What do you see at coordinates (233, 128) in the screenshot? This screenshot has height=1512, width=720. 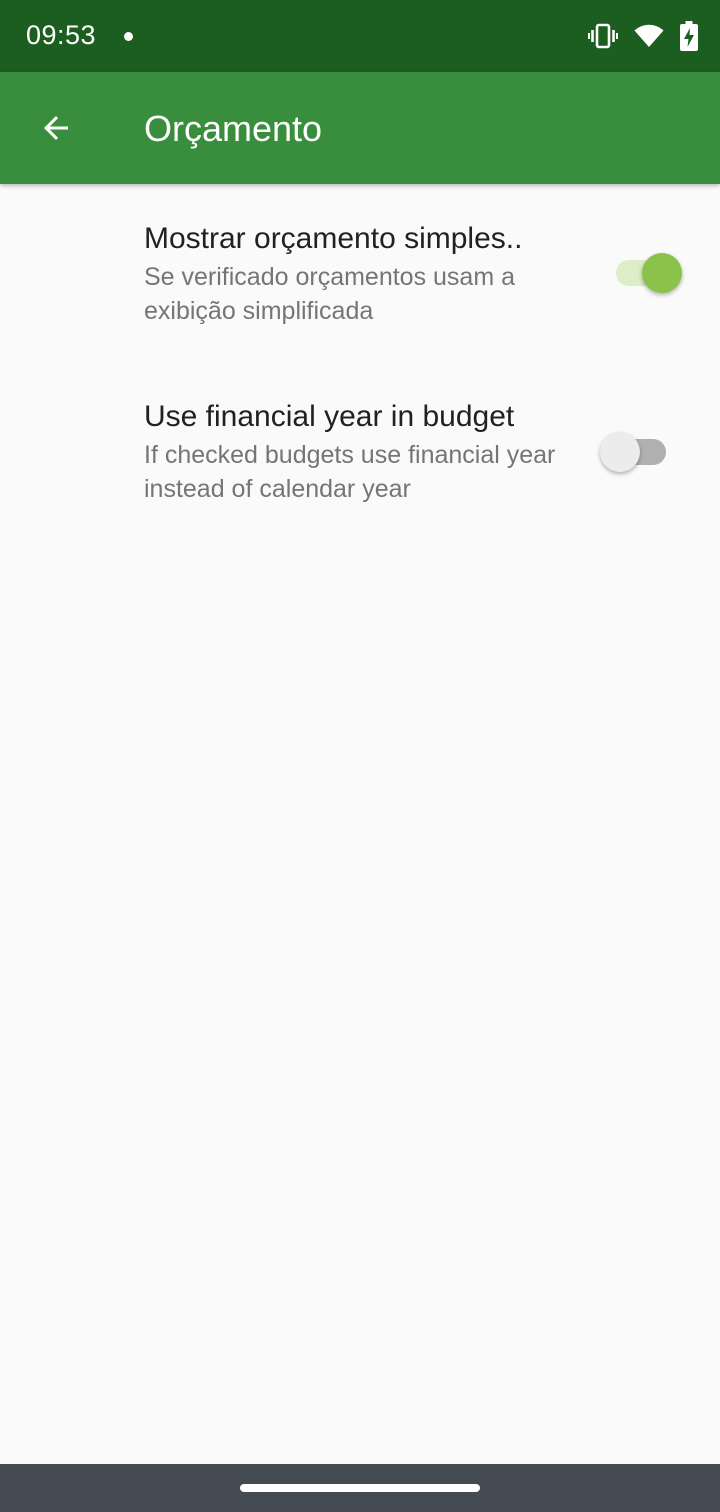 I see `page-title: Orçamento` at bounding box center [233, 128].